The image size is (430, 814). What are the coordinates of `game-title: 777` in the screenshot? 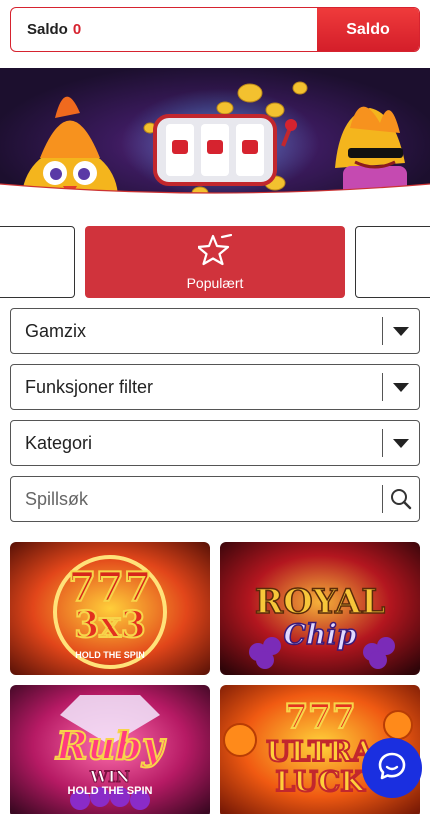 It's located at (320, 717).